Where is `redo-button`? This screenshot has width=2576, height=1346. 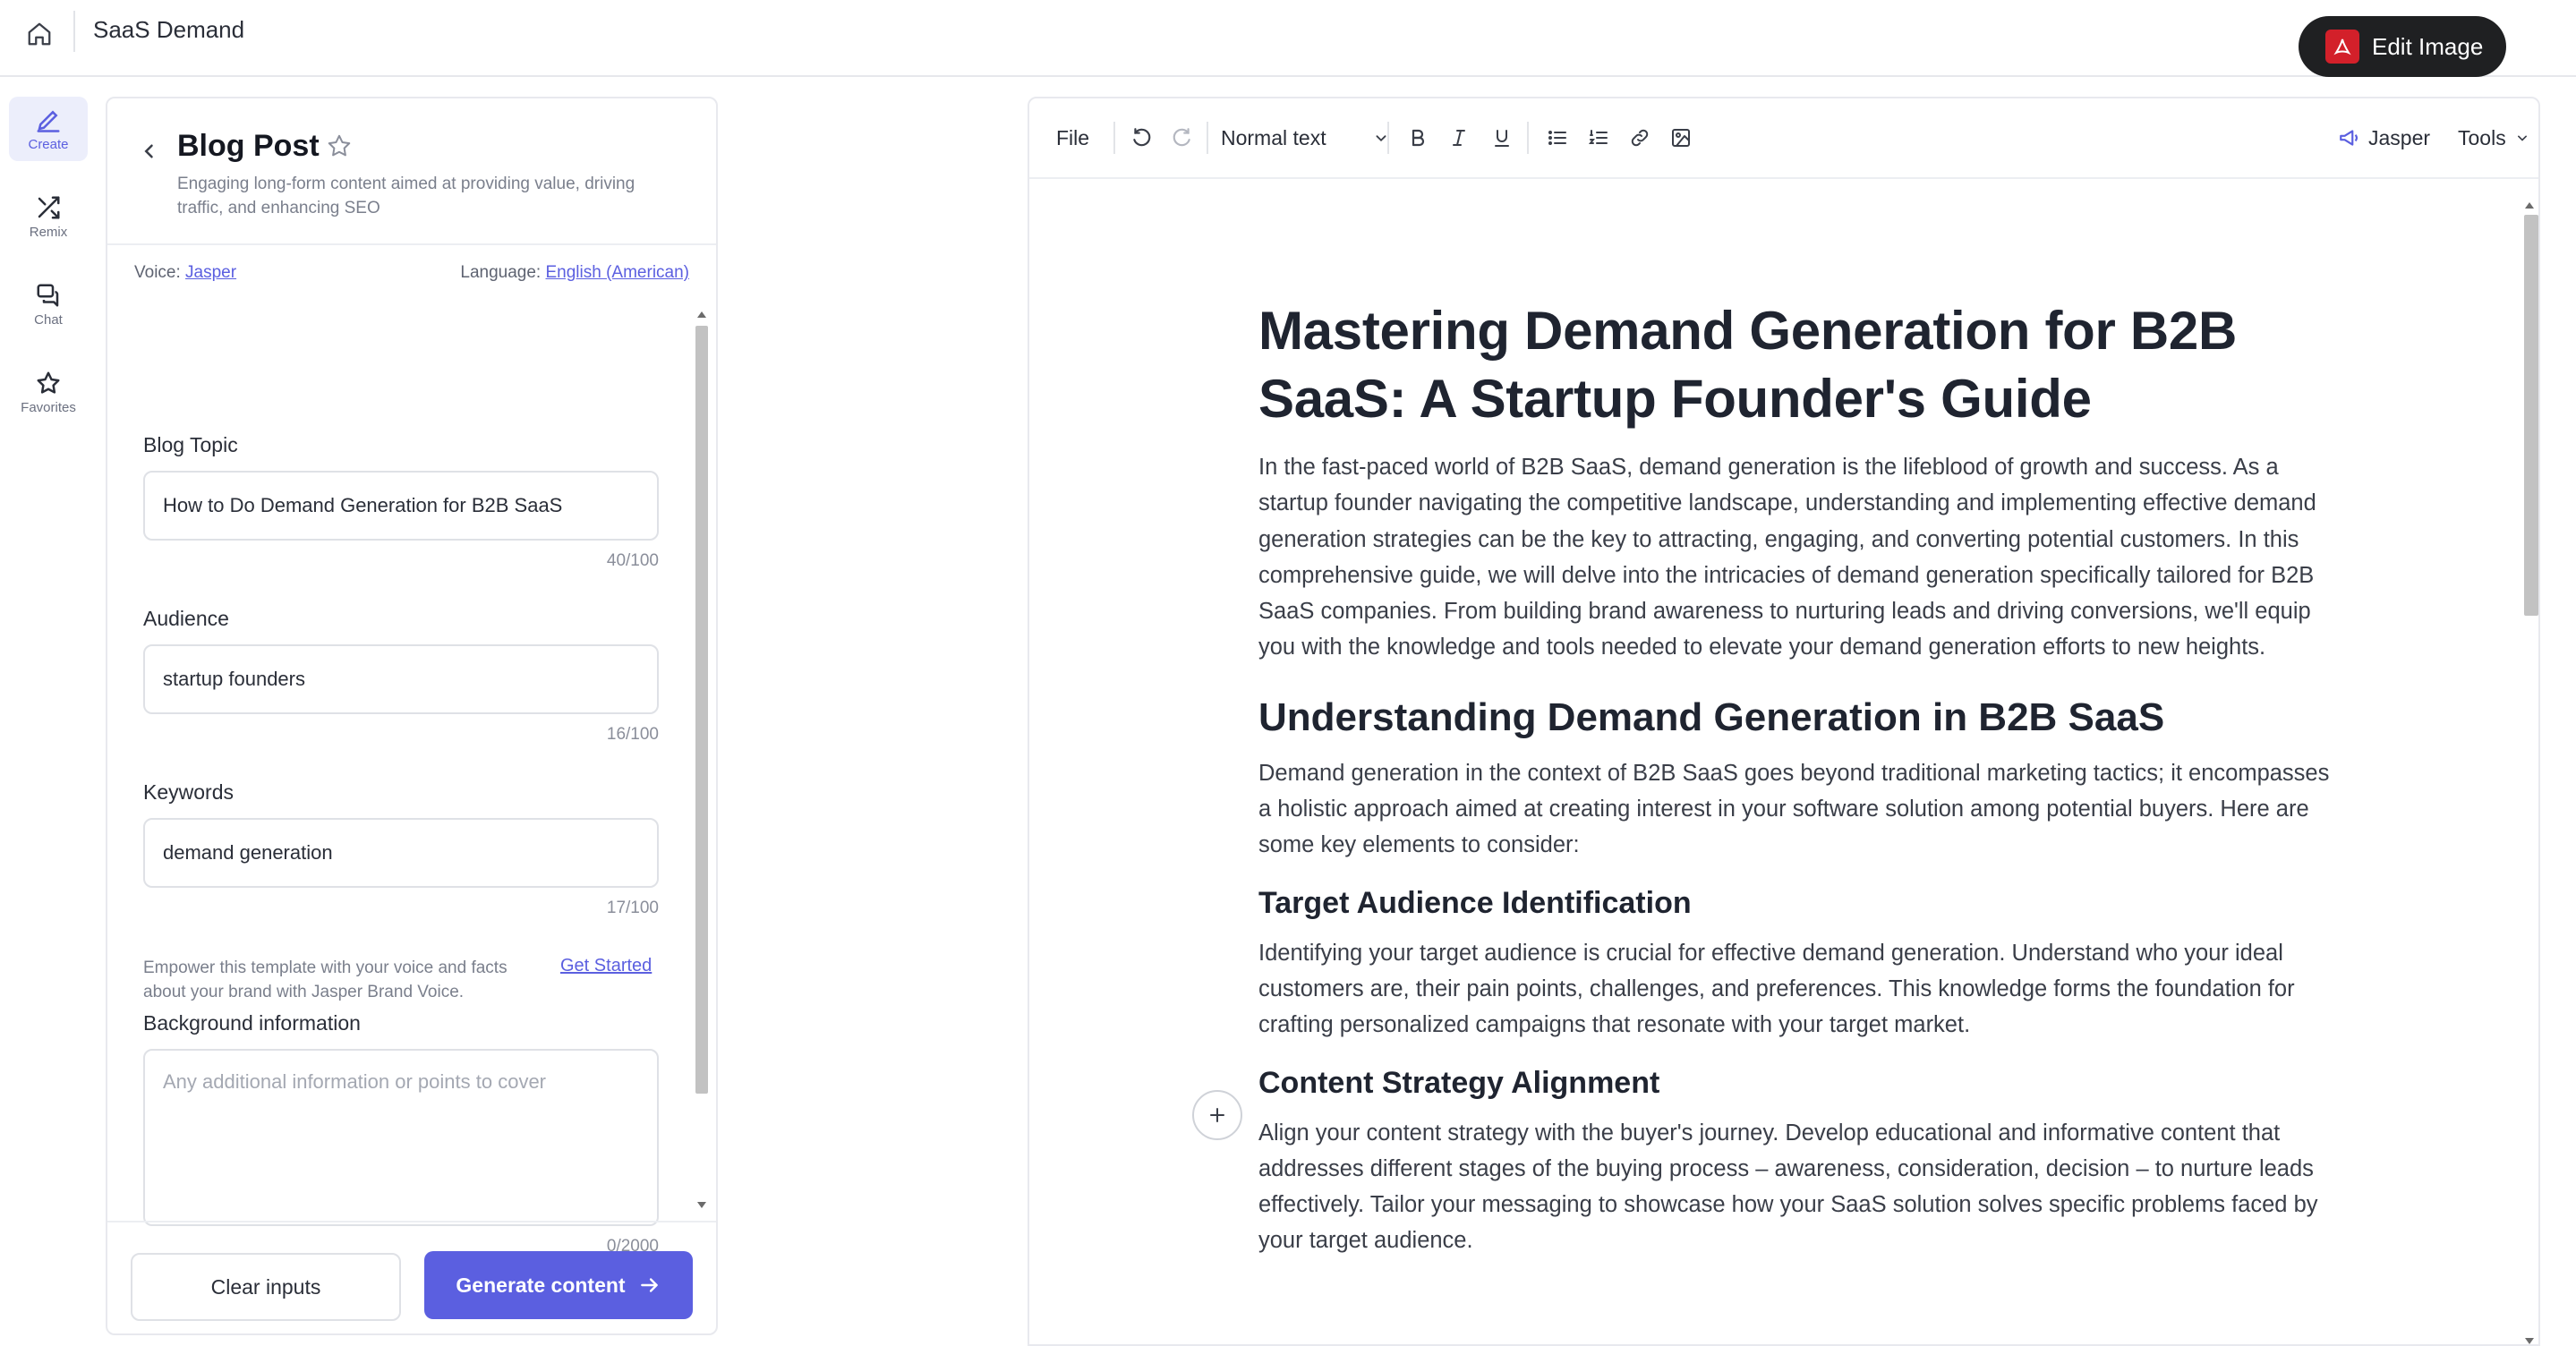
redo-button is located at coordinates (1181, 138).